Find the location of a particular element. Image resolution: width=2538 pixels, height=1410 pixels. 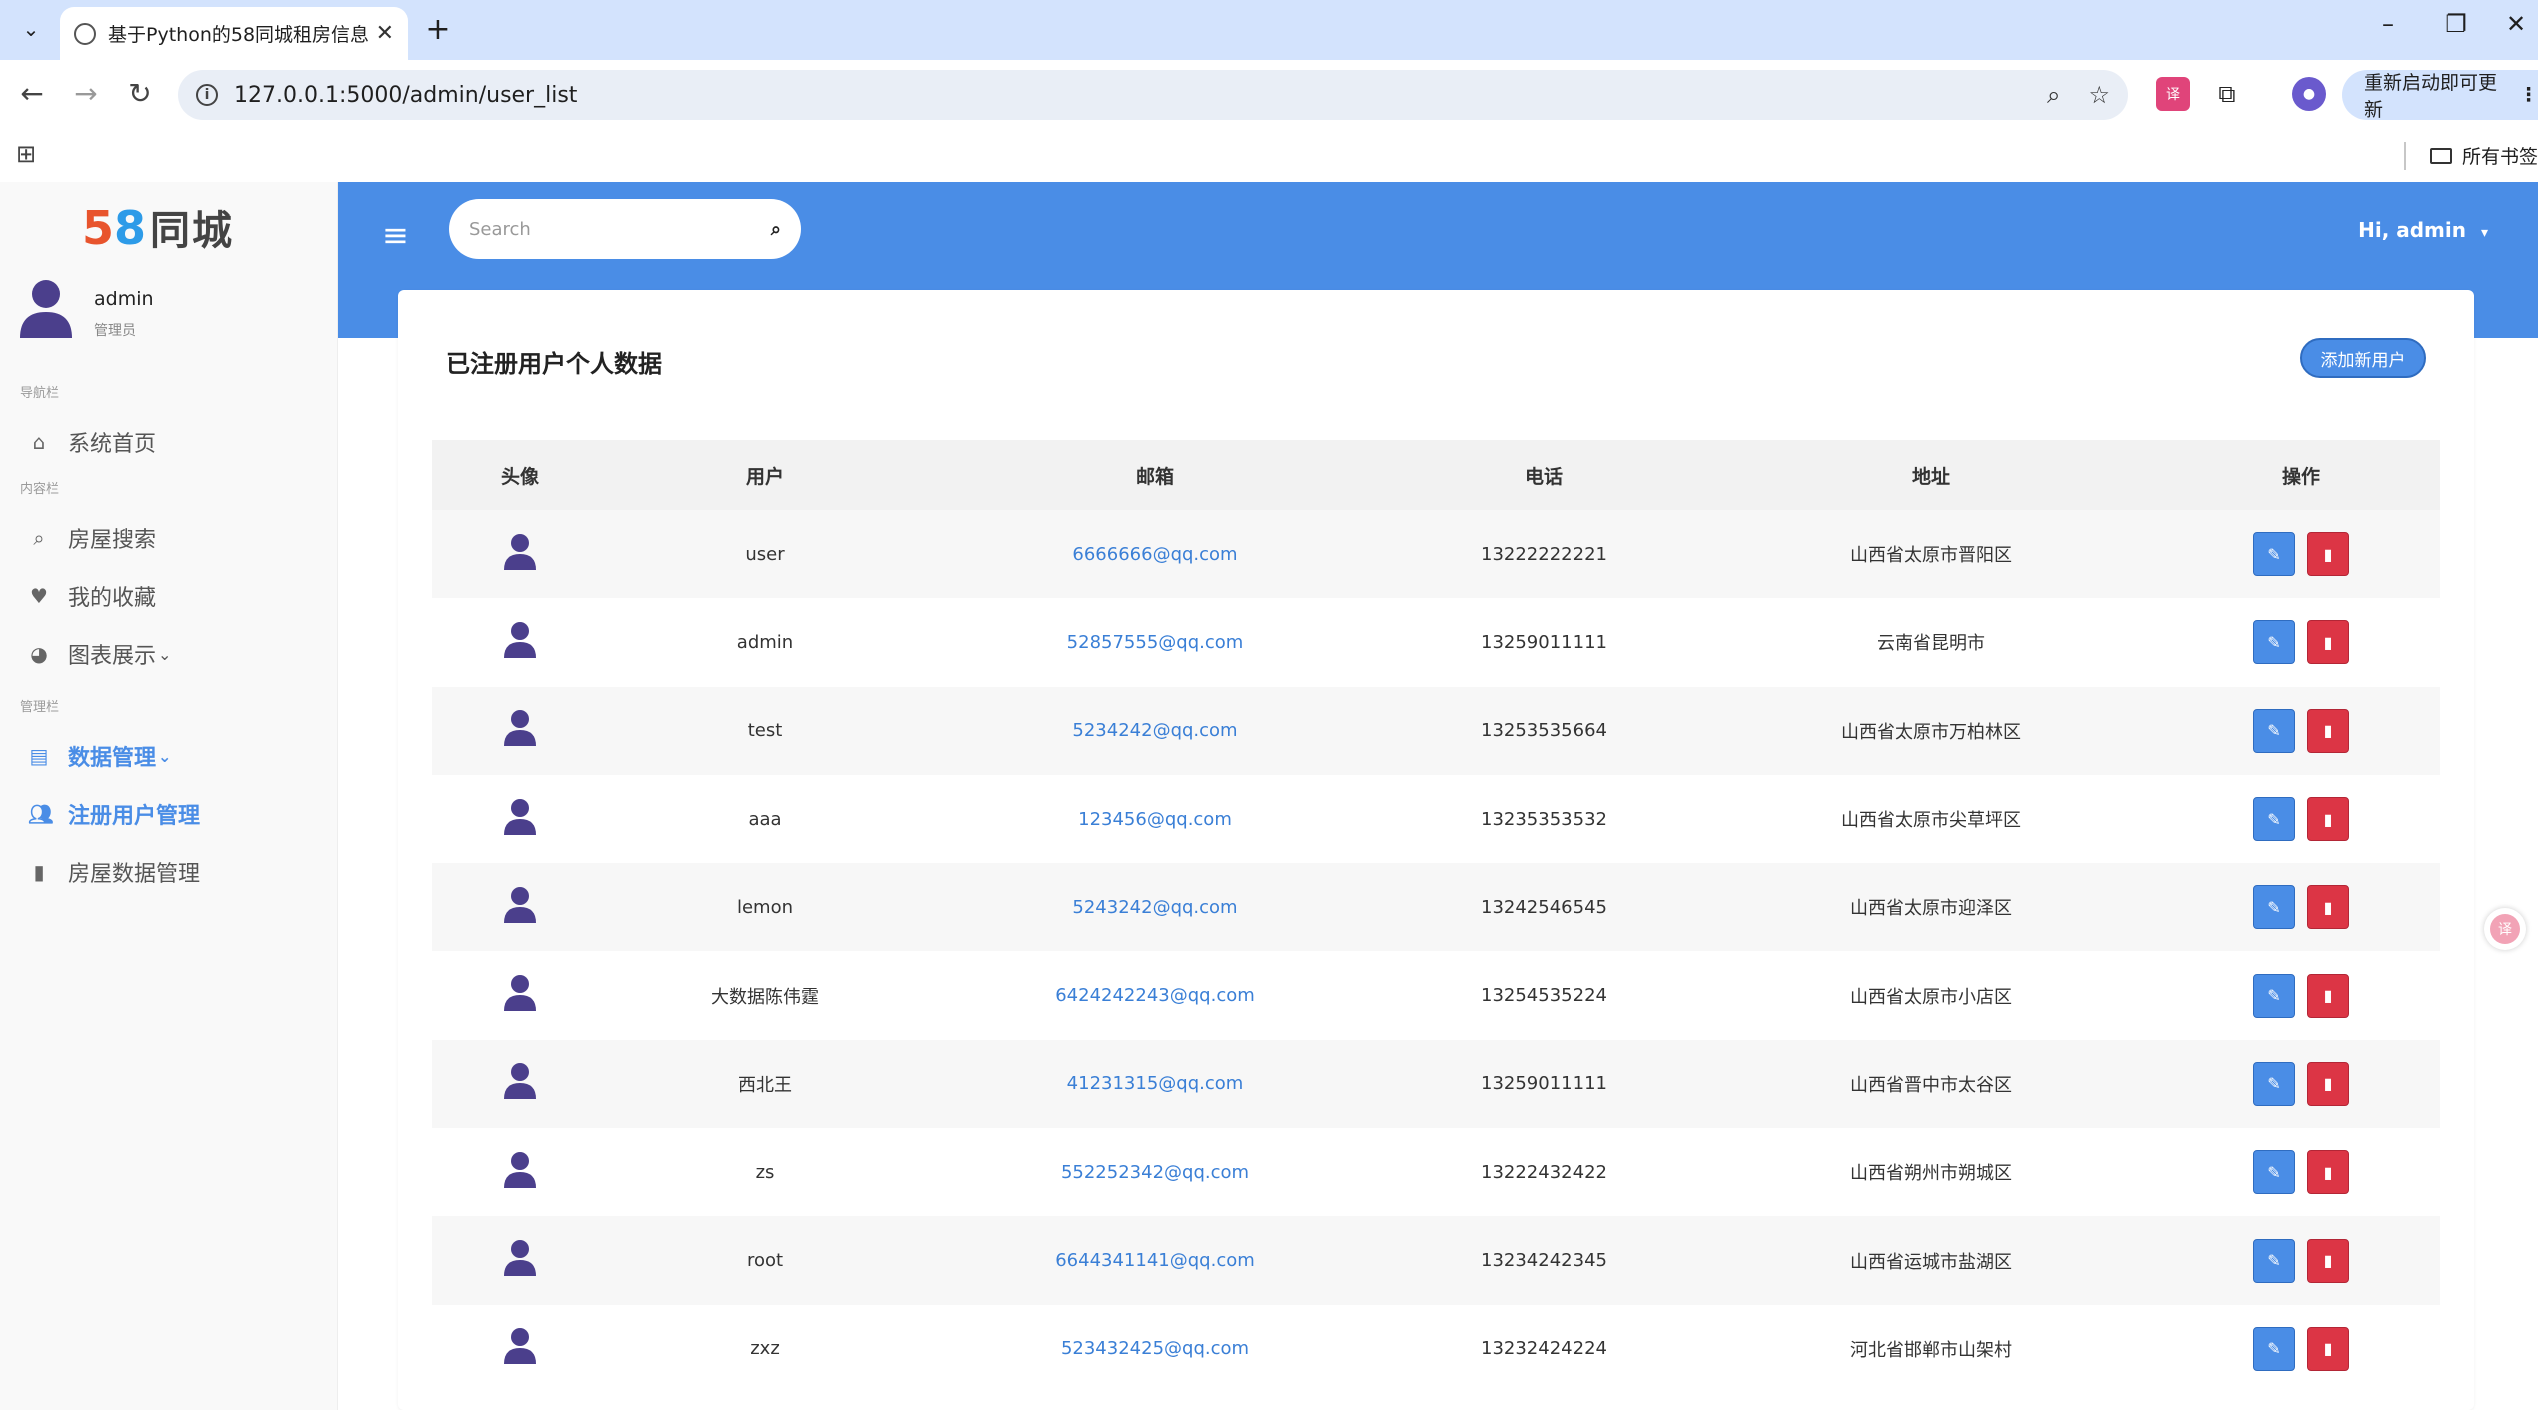

phone-cell: 13242546545 is located at coordinates (1544, 907).